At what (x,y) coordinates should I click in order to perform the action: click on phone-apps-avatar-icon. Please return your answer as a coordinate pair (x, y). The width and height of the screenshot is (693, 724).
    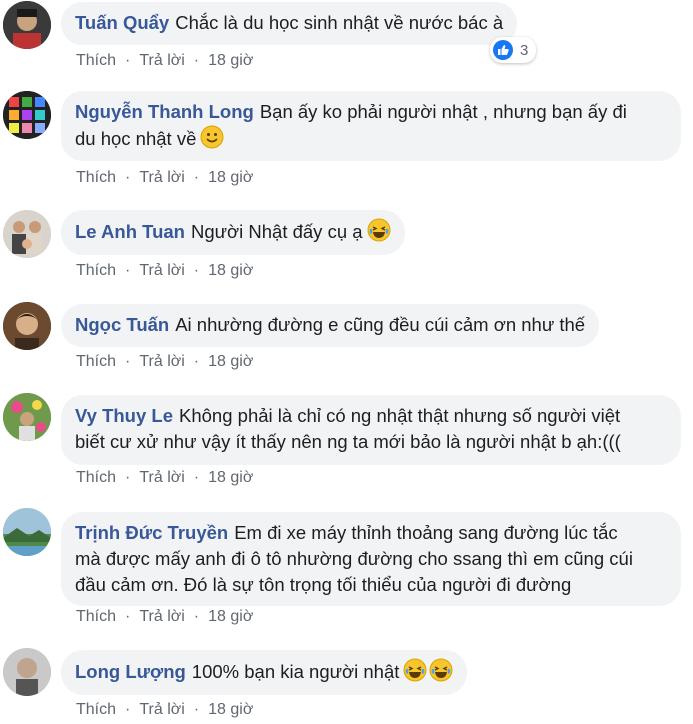
    Looking at the image, I should click on (27, 115).